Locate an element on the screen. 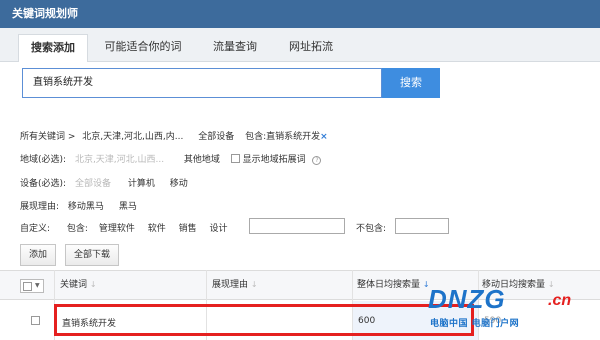  chevron-down-icon: ▼ is located at coordinates (37, 285).